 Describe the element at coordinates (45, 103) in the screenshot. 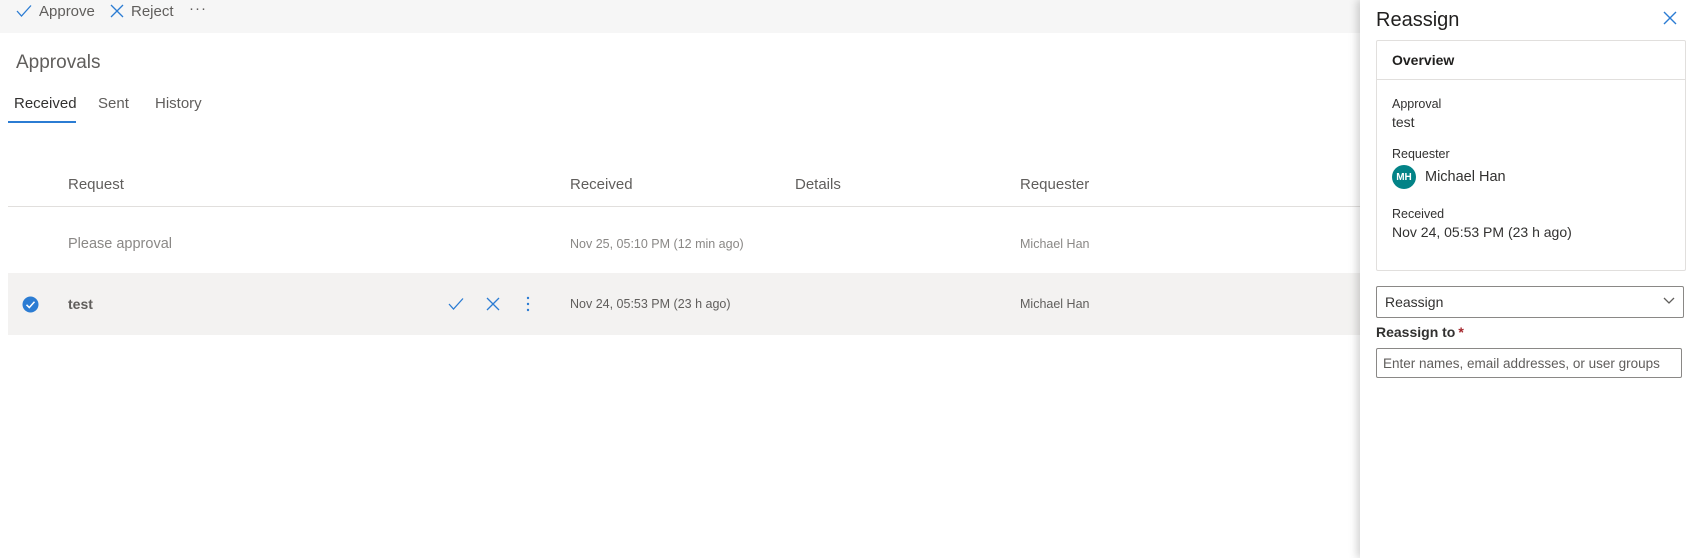

I see `tab-received: Received` at that location.